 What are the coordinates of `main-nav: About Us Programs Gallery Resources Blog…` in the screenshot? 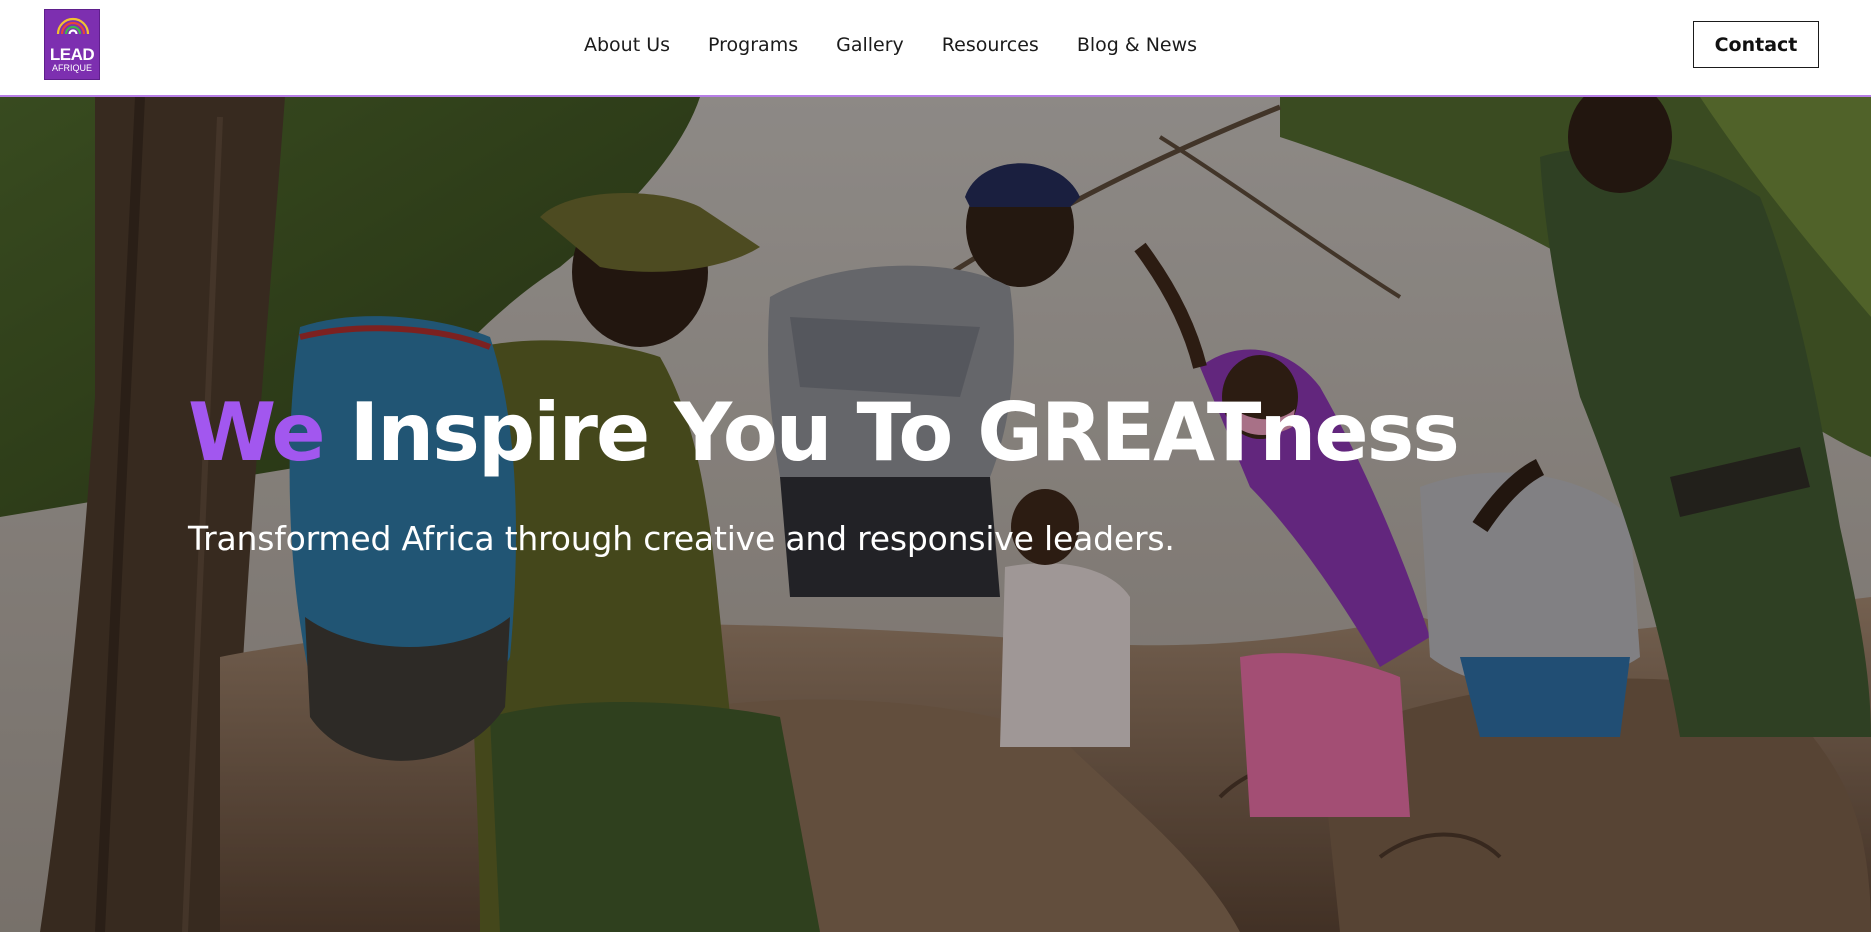 It's located at (890, 45).